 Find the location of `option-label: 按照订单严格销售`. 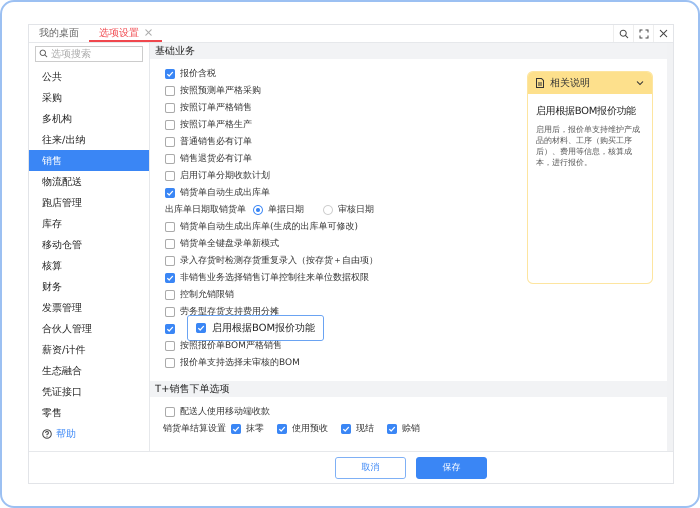

option-label: 按照订单严格销售 is located at coordinates (216, 108).